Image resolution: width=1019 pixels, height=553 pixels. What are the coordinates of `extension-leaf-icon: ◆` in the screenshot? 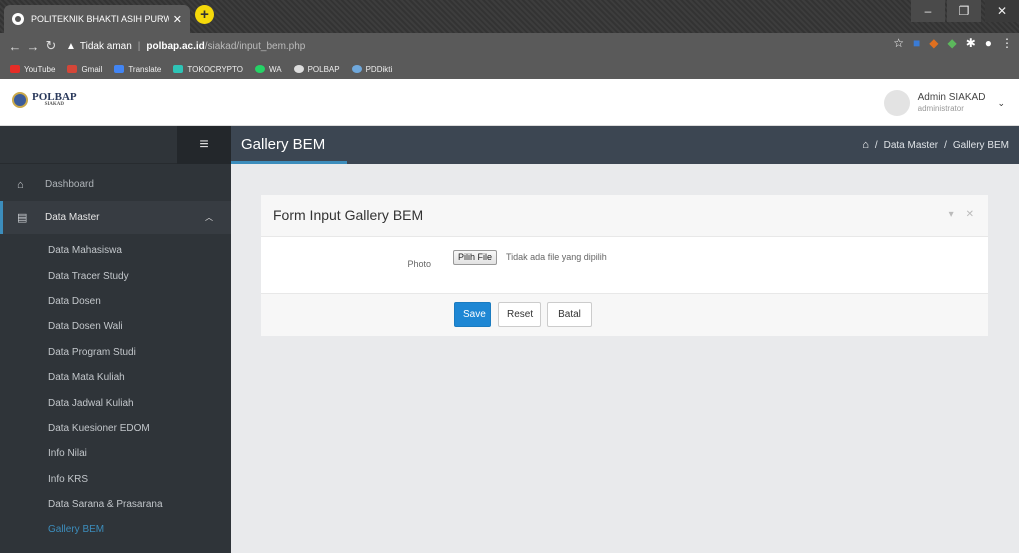 It's located at (951, 43).